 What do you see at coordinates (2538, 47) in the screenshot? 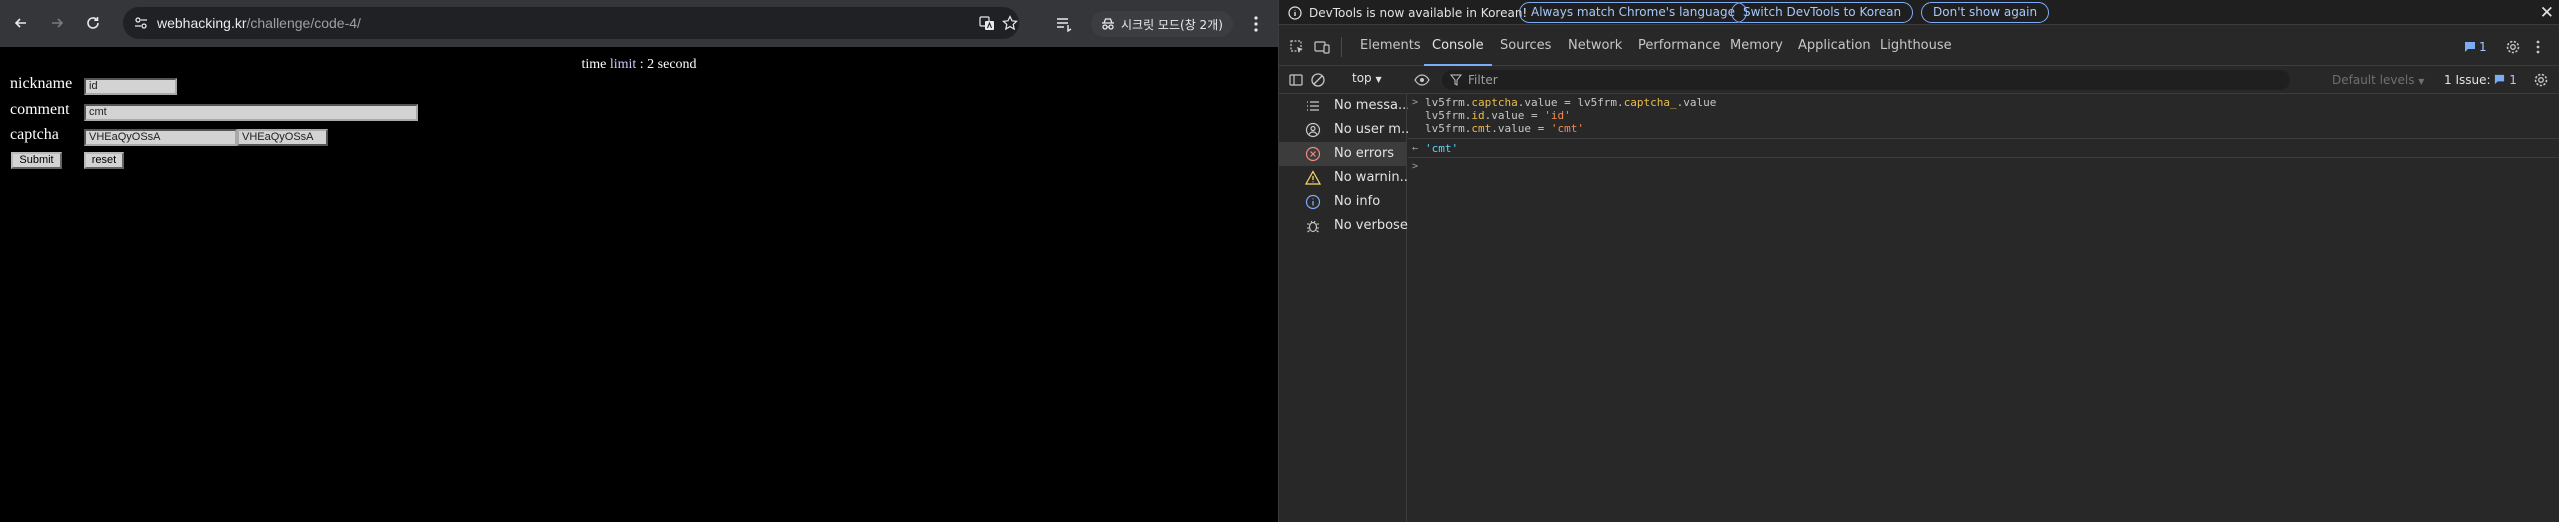
I see `more-options-icon` at bounding box center [2538, 47].